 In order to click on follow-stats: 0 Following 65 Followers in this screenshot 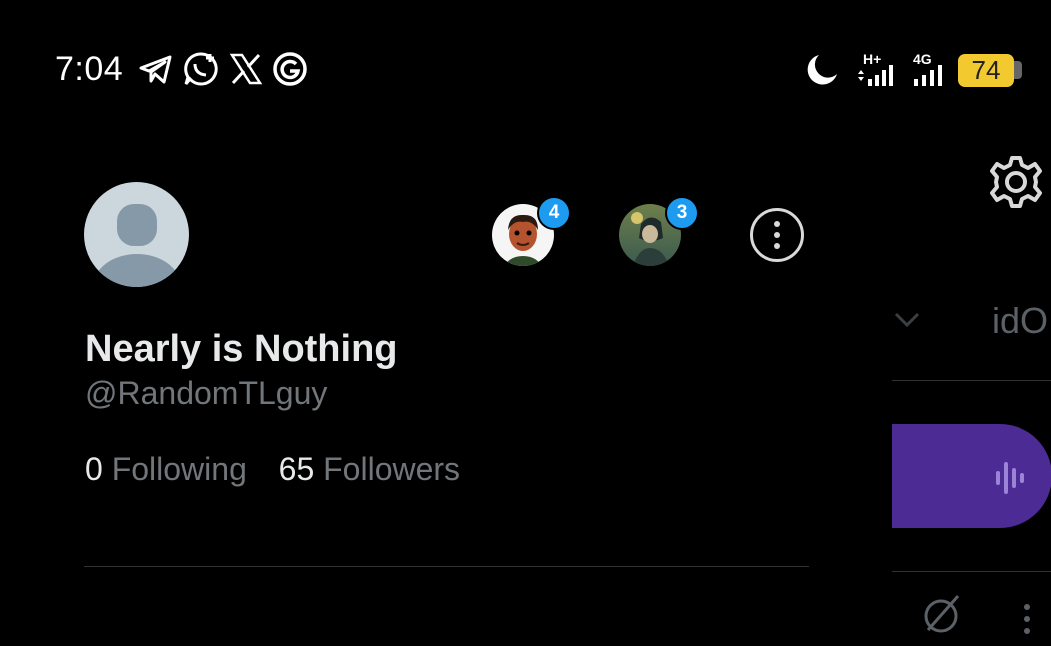, I will do `click(272, 469)`.